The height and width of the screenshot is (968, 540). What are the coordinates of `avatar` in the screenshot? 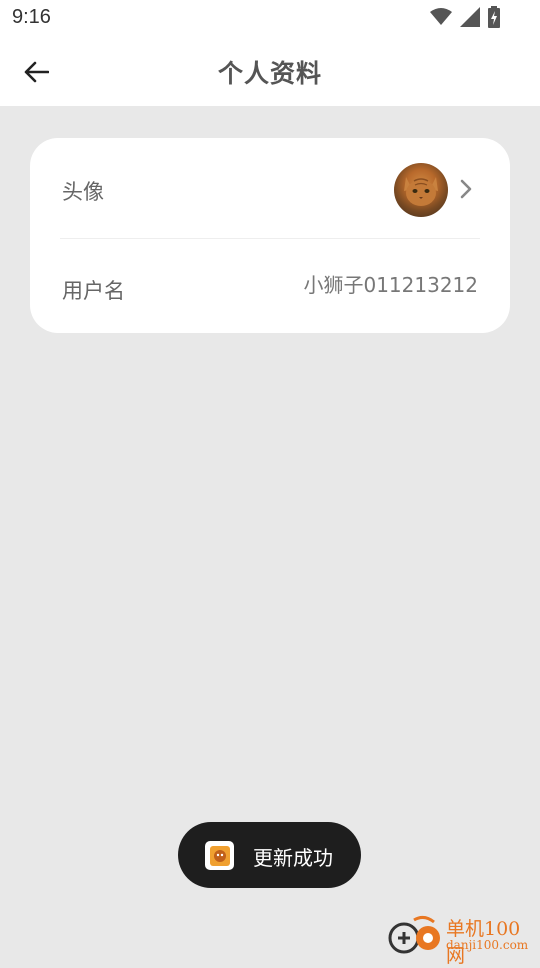 It's located at (421, 190).